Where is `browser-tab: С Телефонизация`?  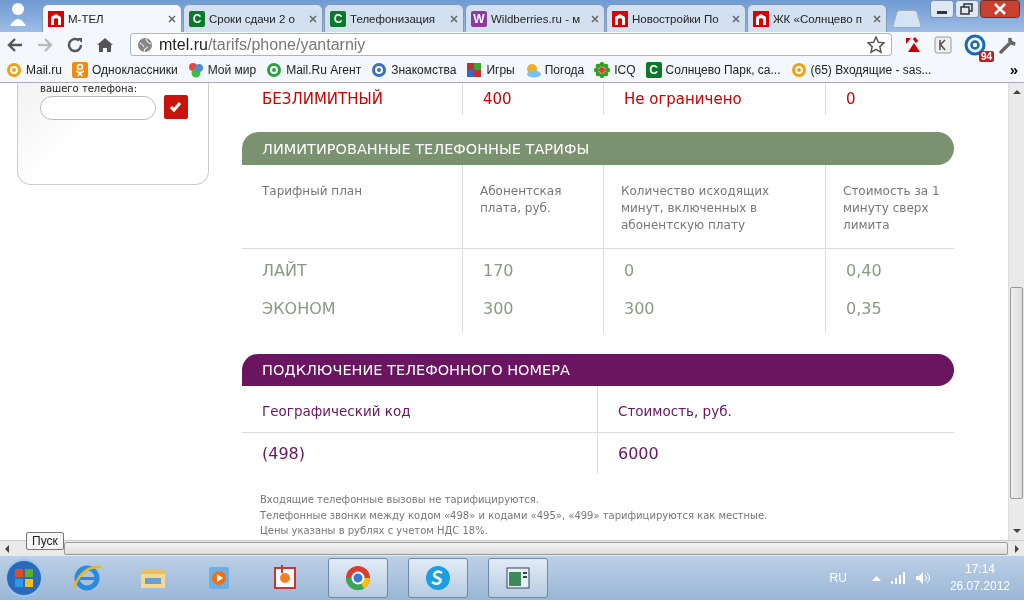
browser-tab: С Телефонизация is located at coordinates (394, 18).